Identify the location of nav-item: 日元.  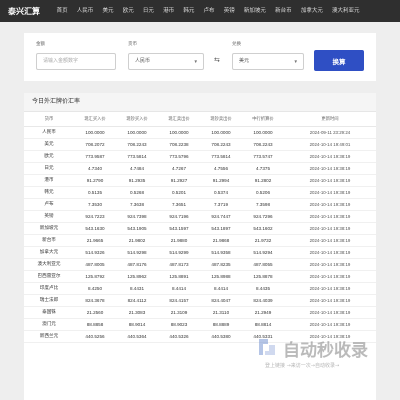
(148, 11).